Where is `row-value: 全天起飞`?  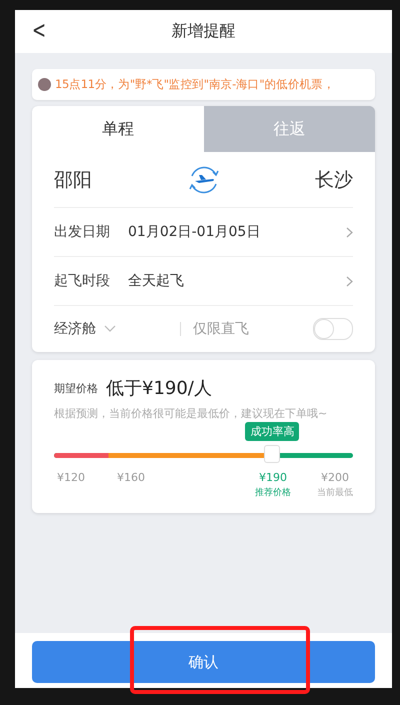 row-value: 全天起飞 is located at coordinates (228, 281).